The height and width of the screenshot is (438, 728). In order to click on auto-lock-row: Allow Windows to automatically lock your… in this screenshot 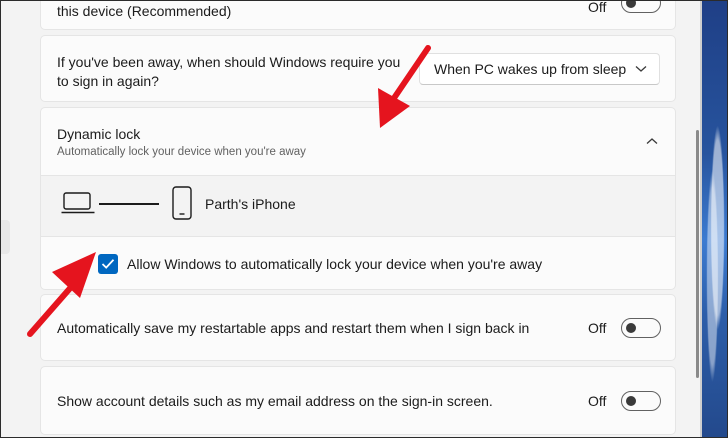, I will do `click(358, 263)`.